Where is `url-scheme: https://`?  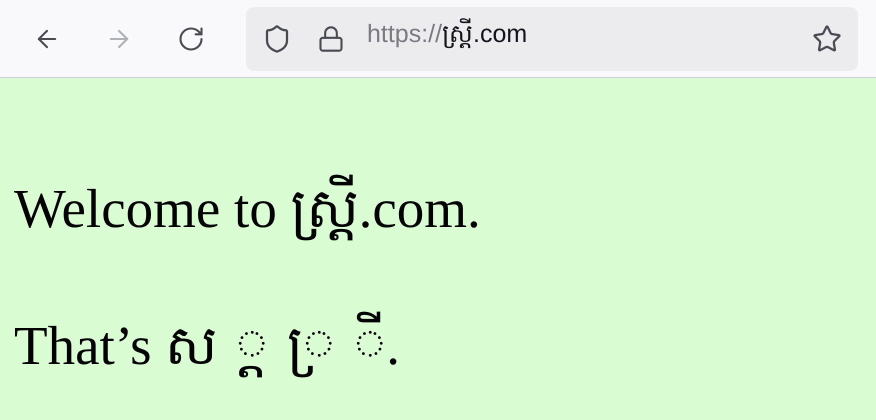 url-scheme: https:// is located at coordinates (404, 34).